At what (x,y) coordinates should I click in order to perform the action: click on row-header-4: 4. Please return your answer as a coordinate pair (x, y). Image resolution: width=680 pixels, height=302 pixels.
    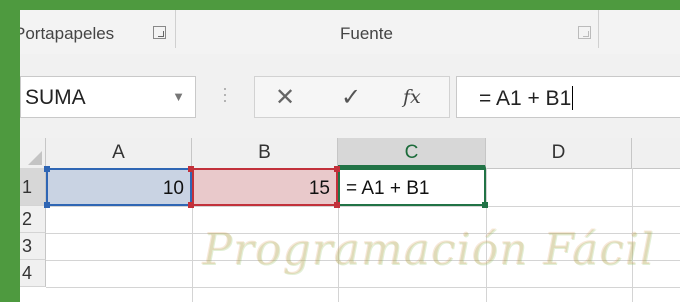
    Looking at the image, I should click on (33, 273).